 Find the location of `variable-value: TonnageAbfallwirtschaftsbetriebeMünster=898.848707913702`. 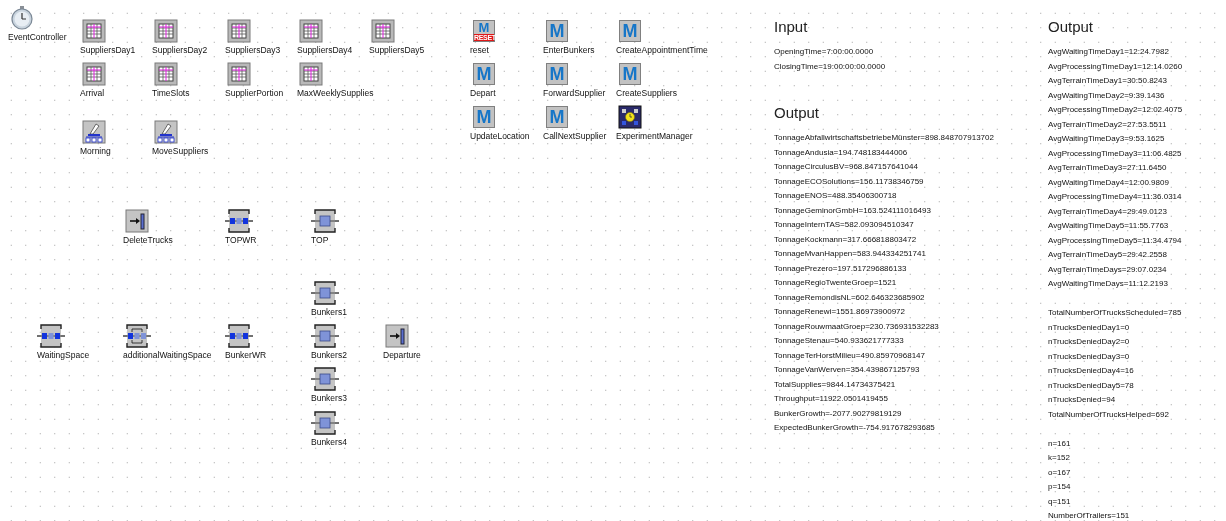

variable-value: TonnageAbfallwirtschaftsbetriebeMünster=898.848707913702 is located at coordinates (884, 138).